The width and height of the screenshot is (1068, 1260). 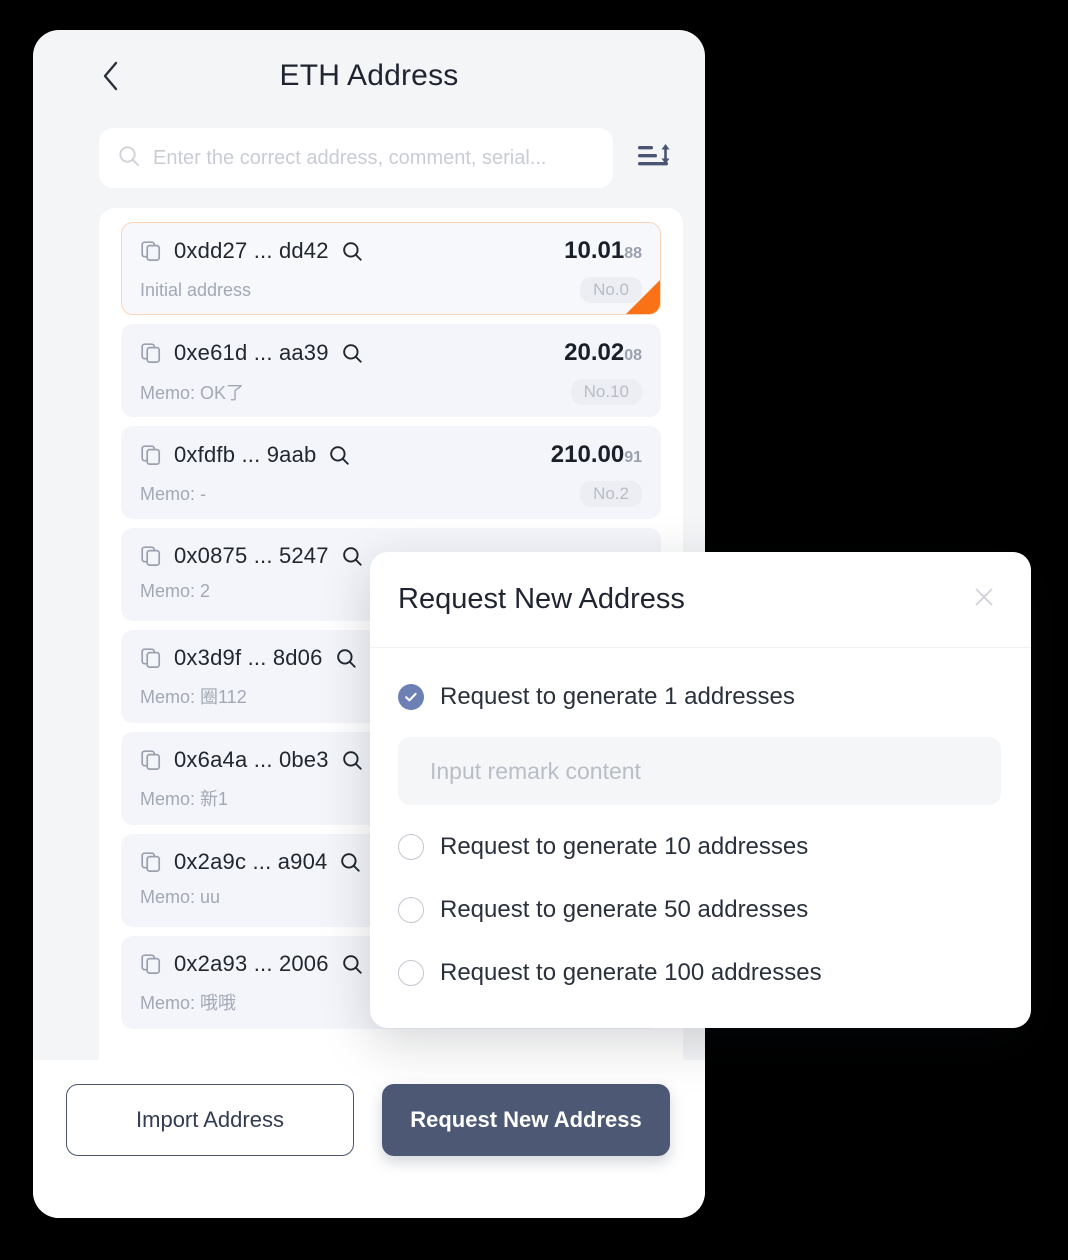 What do you see at coordinates (196, 289) in the screenshot?
I see `memo-text: Initial address` at bounding box center [196, 289].